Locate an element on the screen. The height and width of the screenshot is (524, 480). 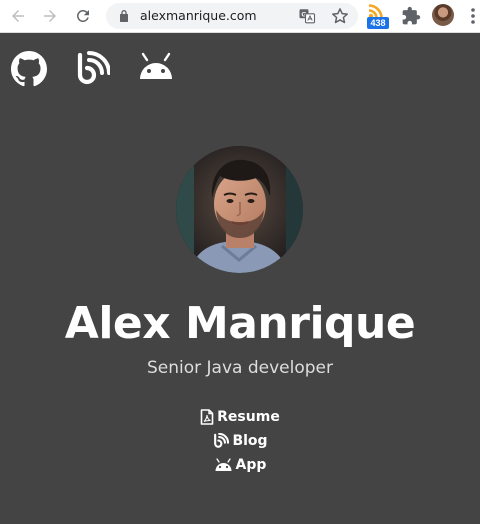
url-text: alexmanrique.com is located at coordinates (198, 16).